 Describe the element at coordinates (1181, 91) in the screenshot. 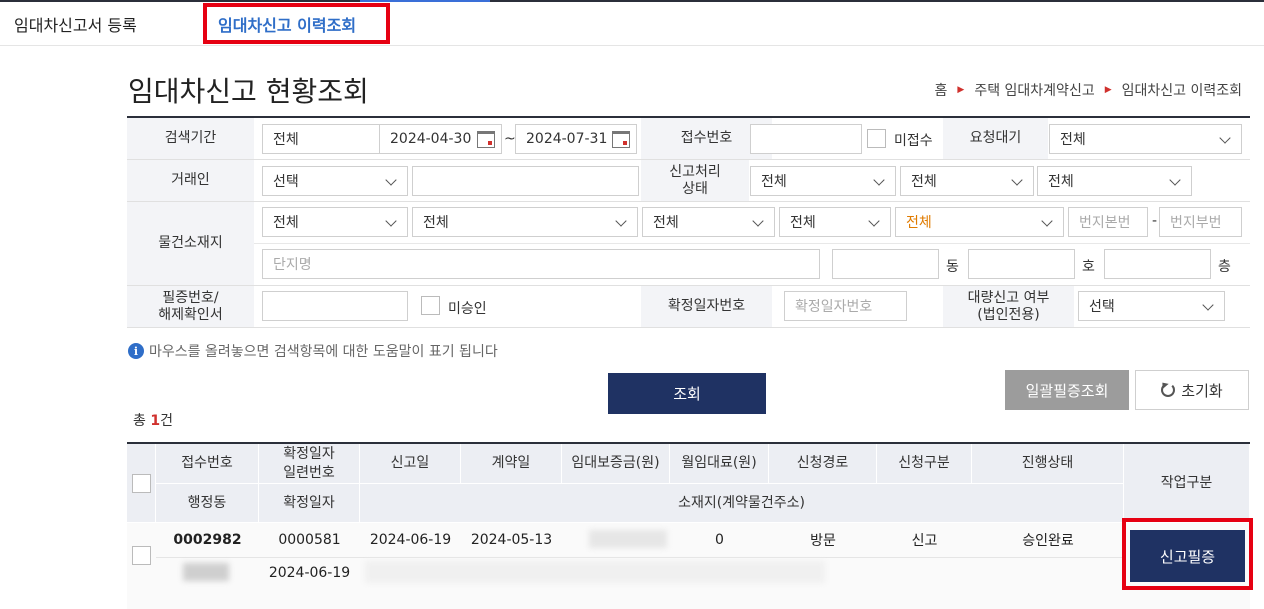

I see `breadcrumb-current: 임대차신고 이력조회` at that location.